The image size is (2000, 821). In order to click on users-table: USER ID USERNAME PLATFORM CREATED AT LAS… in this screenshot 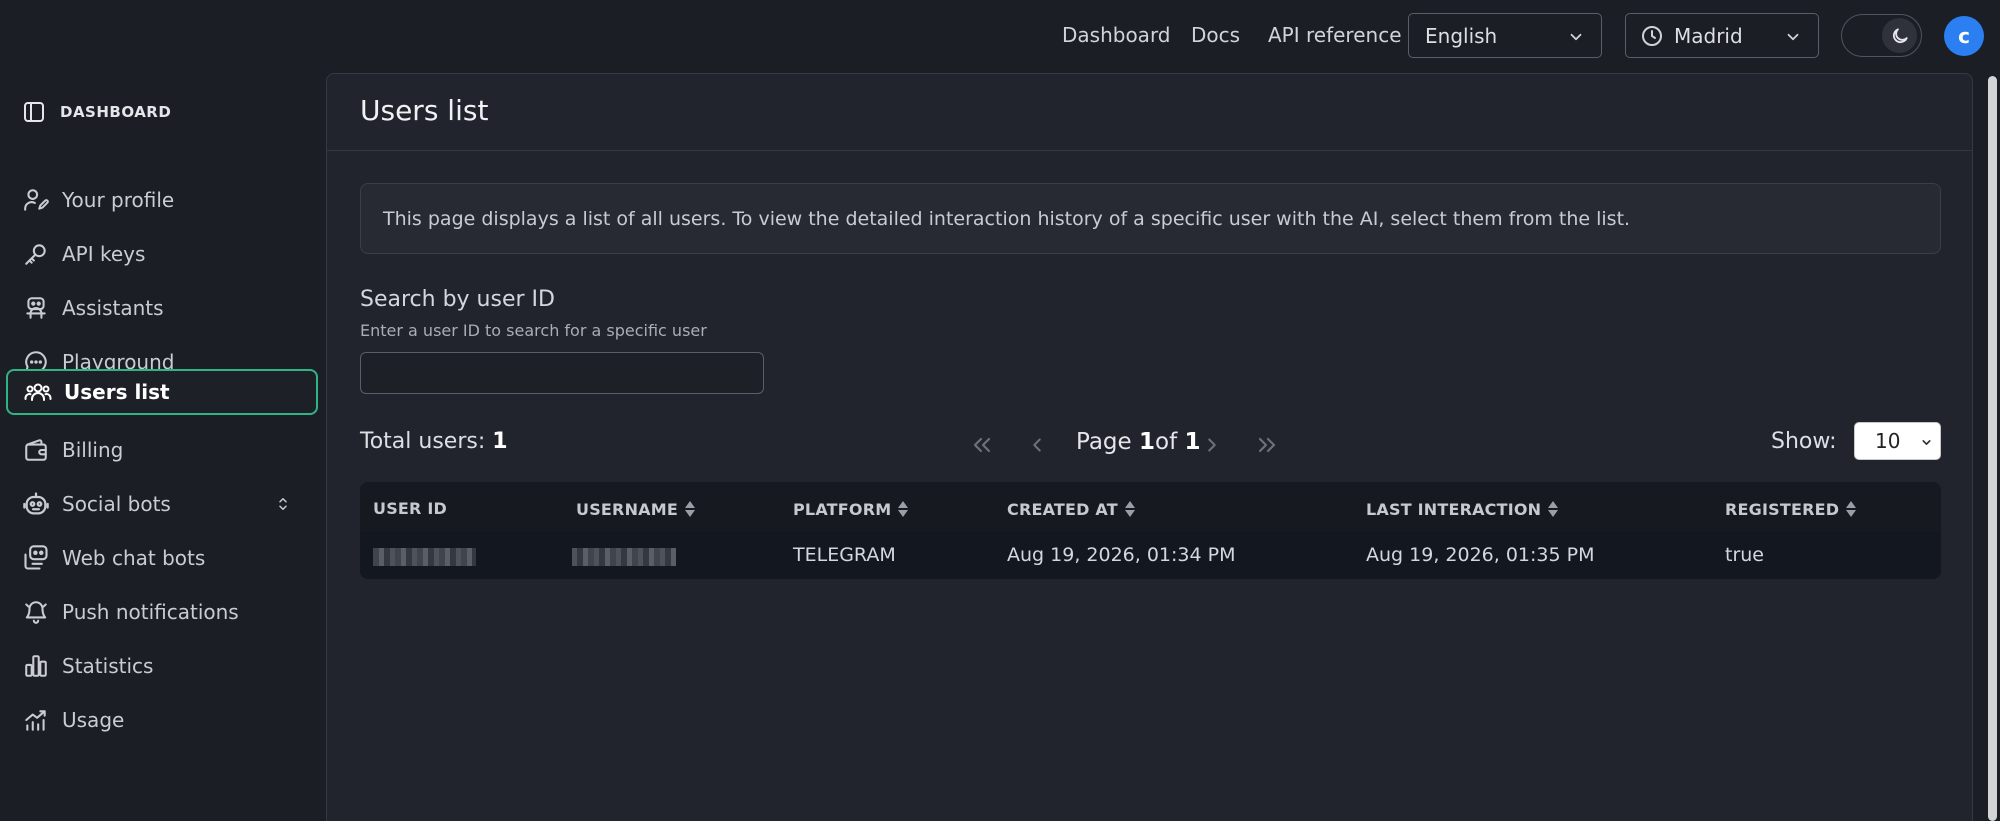, I will do `click(1150, 530)`.